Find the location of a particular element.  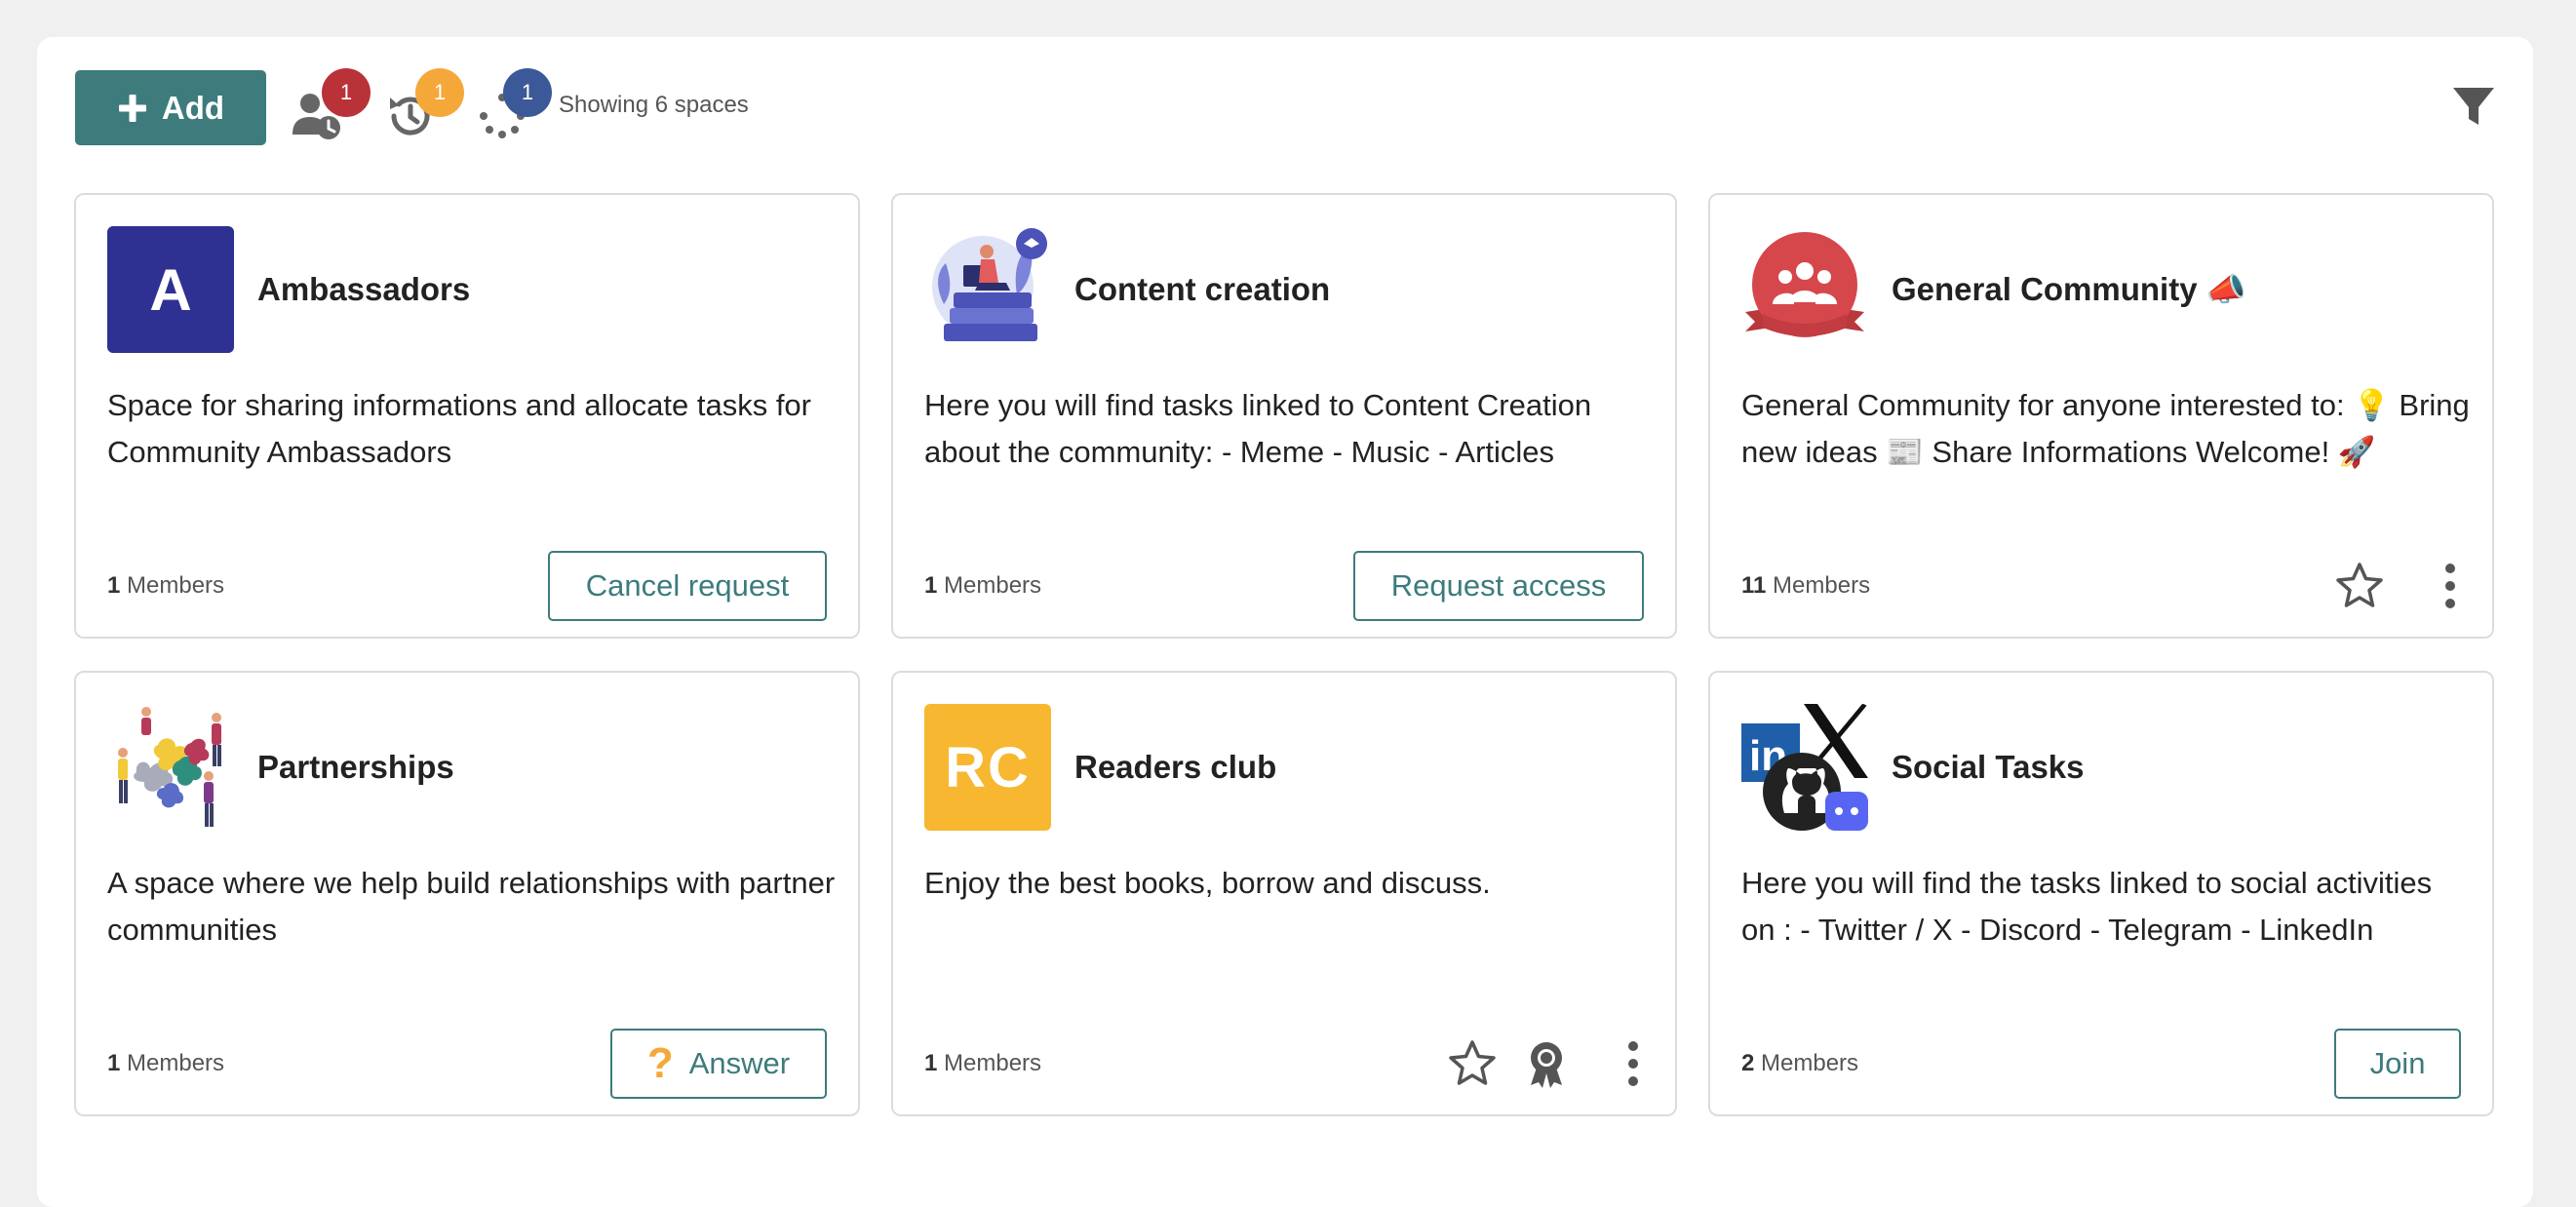

award-ribbon-icon is located at coordinates (1546, 1065).